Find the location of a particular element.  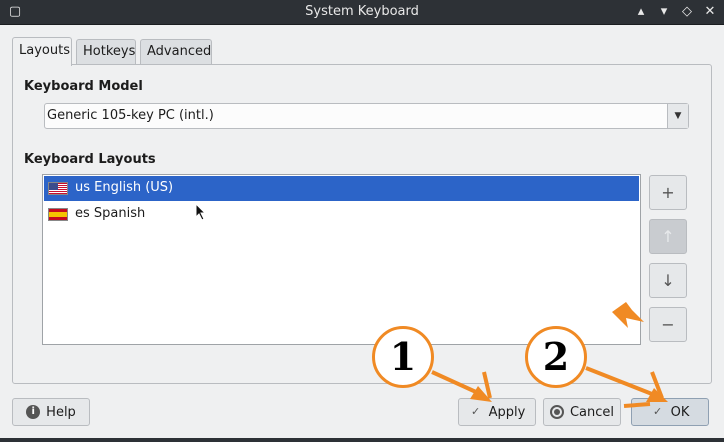

step-badge-1: 1 is located at coordinates (403, 357).